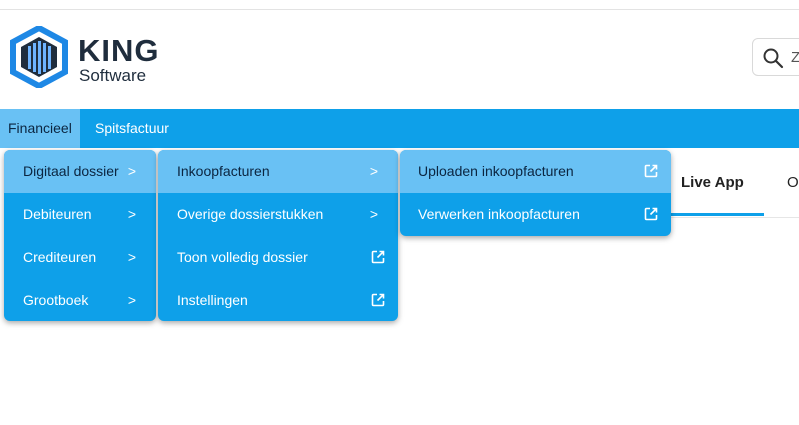  Describe the element at coordinates (40, 128) in the screenshot. I see `nav-item-financieel: Financieel` at that location.